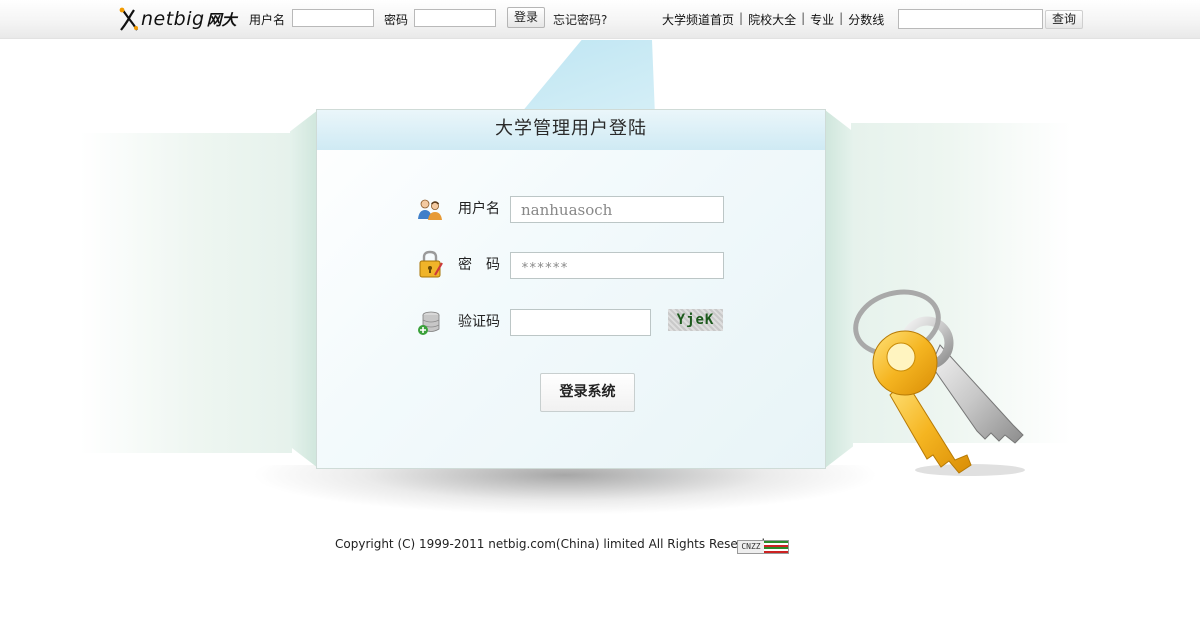 The image size is (1200, 643). Describe the element at coordinates (396, 20) in the screenshot. I see `topbar-password-label: 密码` at that location.